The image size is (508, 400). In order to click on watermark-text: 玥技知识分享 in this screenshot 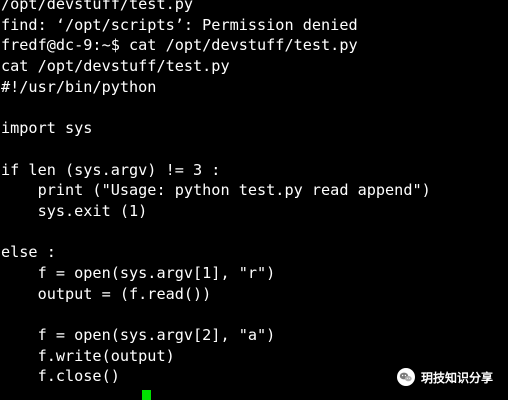, I will do `click(456, 377)`.